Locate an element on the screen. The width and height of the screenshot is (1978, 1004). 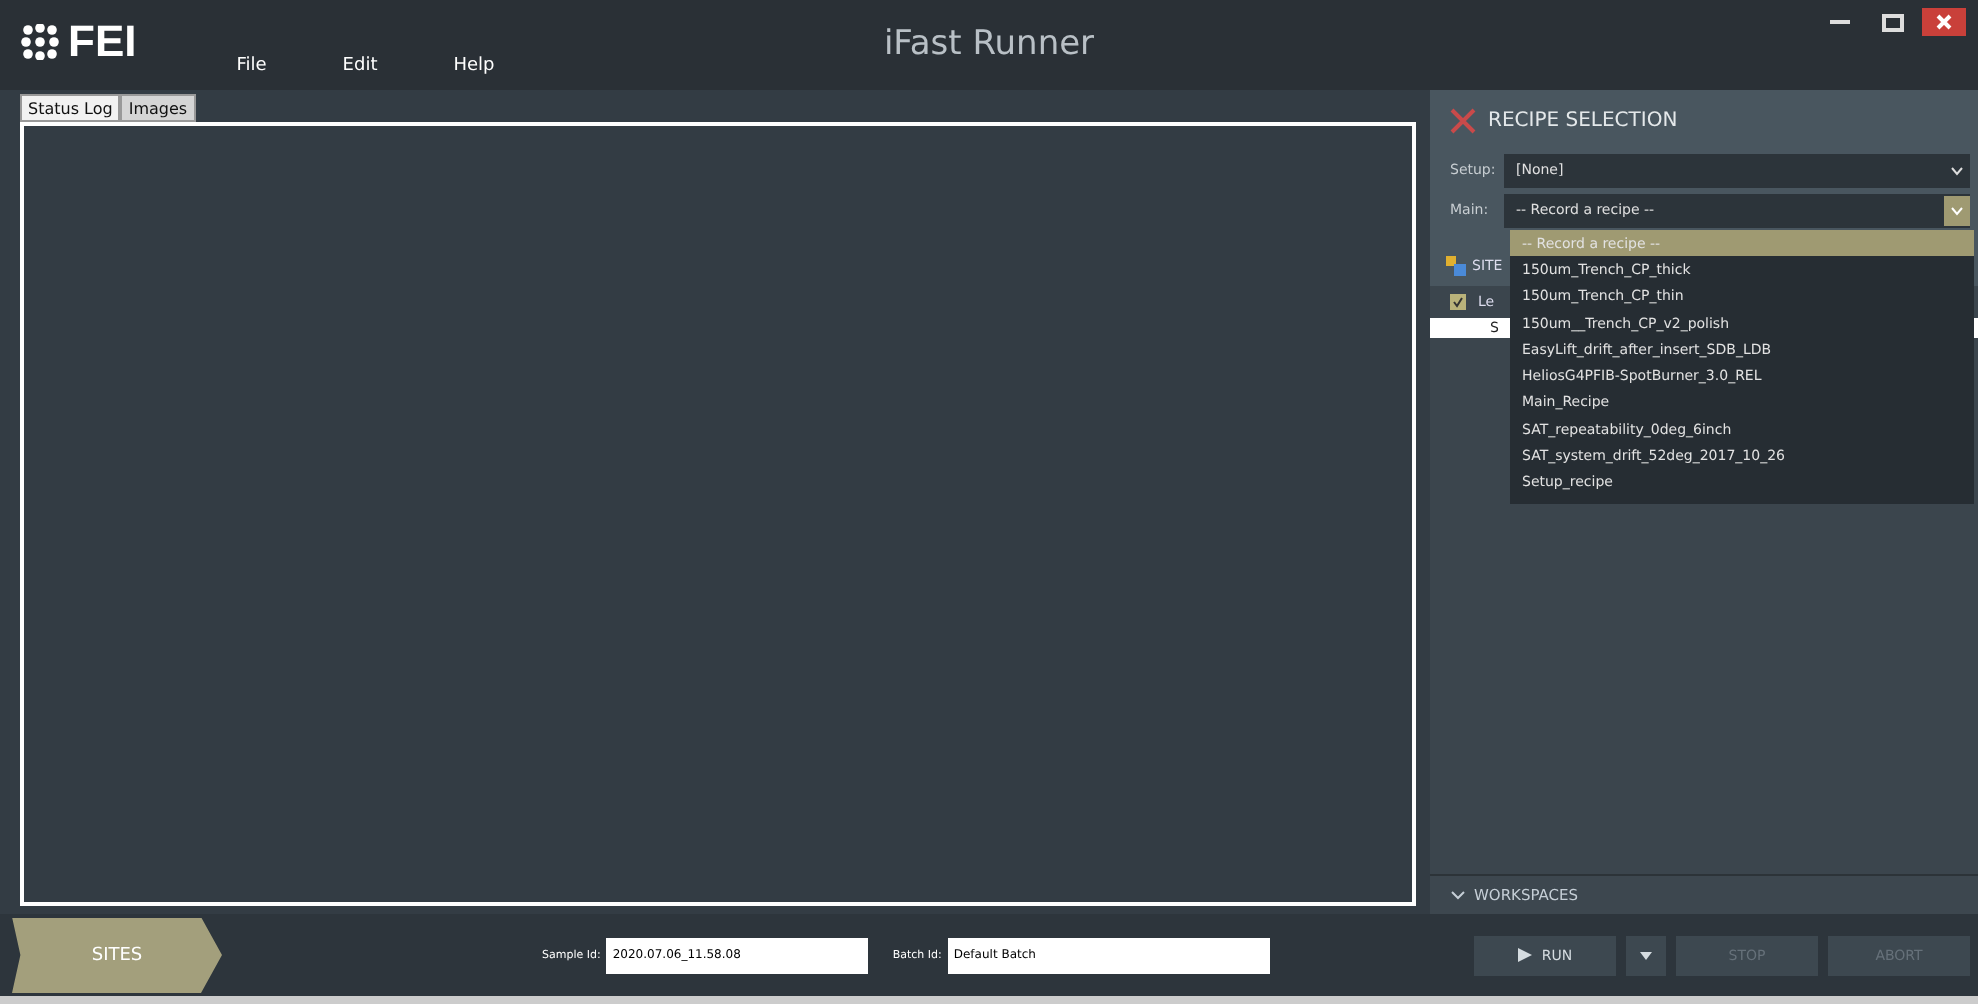
checkbox is located at coordinates (1458, 302).